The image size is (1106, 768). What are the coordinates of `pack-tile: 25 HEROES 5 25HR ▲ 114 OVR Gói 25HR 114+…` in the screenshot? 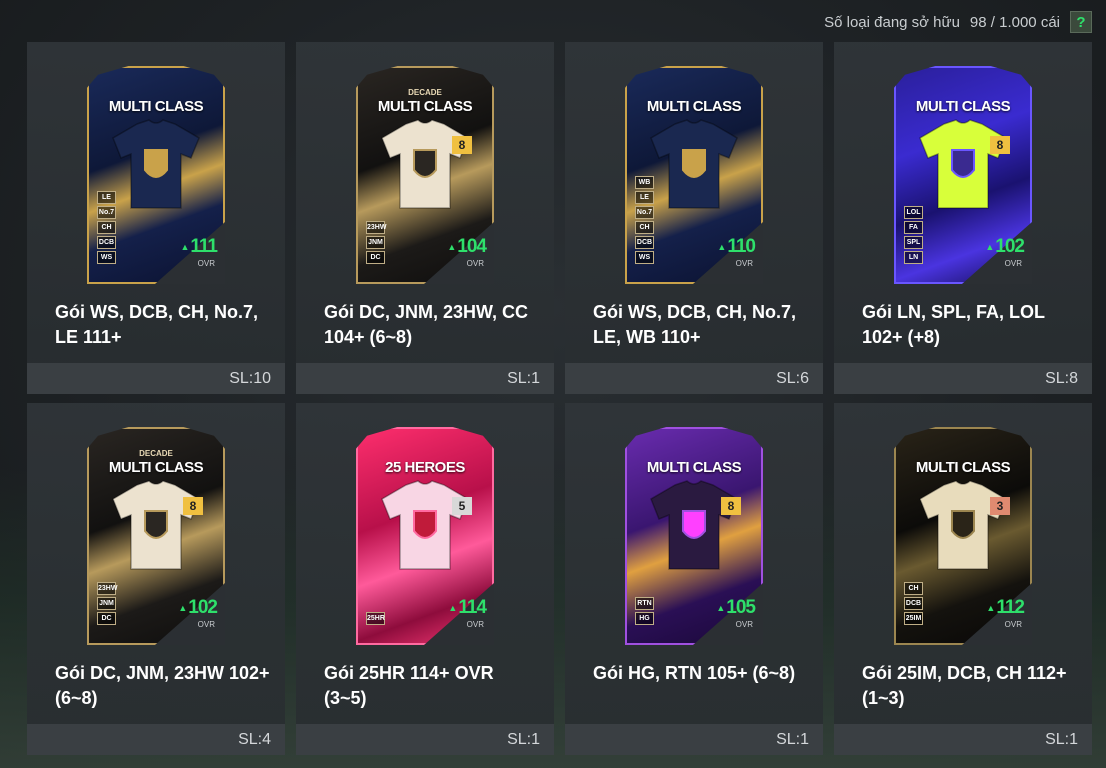 It's located at (425, 579).